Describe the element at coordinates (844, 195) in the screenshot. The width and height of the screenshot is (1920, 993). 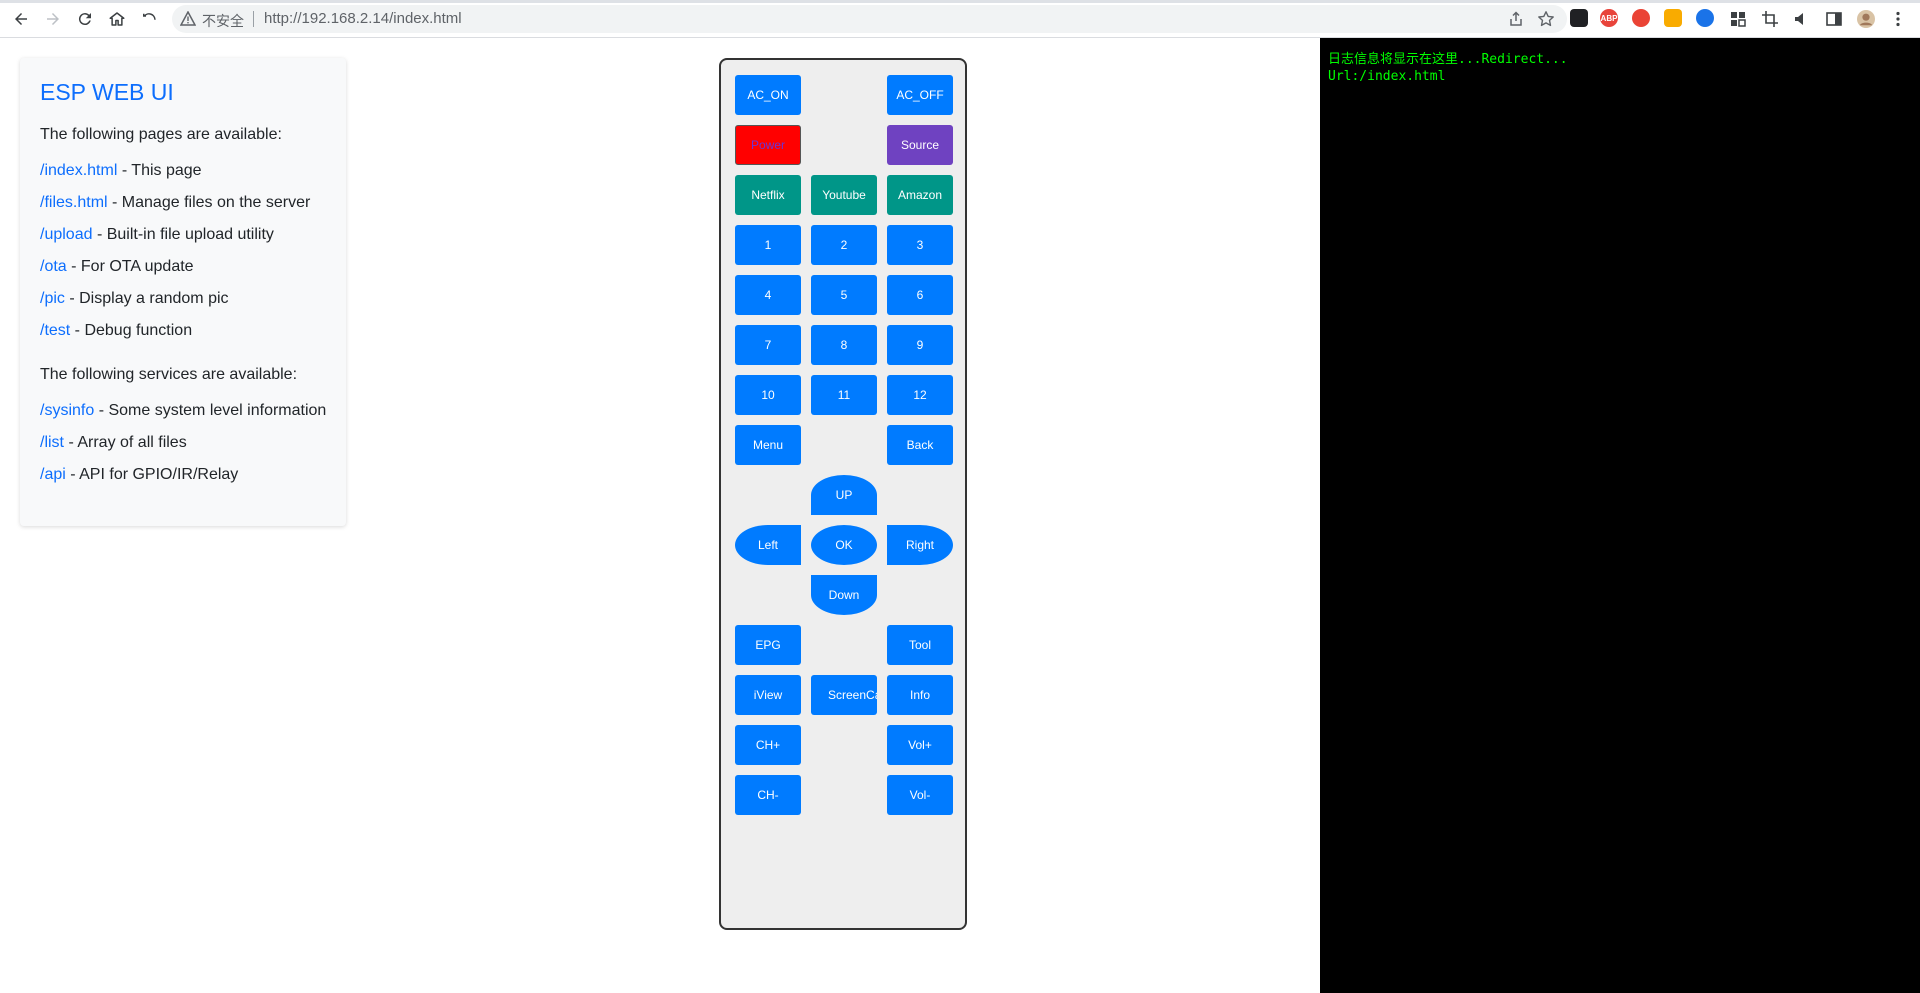
I see `youtube-button: Youtube` at that location.